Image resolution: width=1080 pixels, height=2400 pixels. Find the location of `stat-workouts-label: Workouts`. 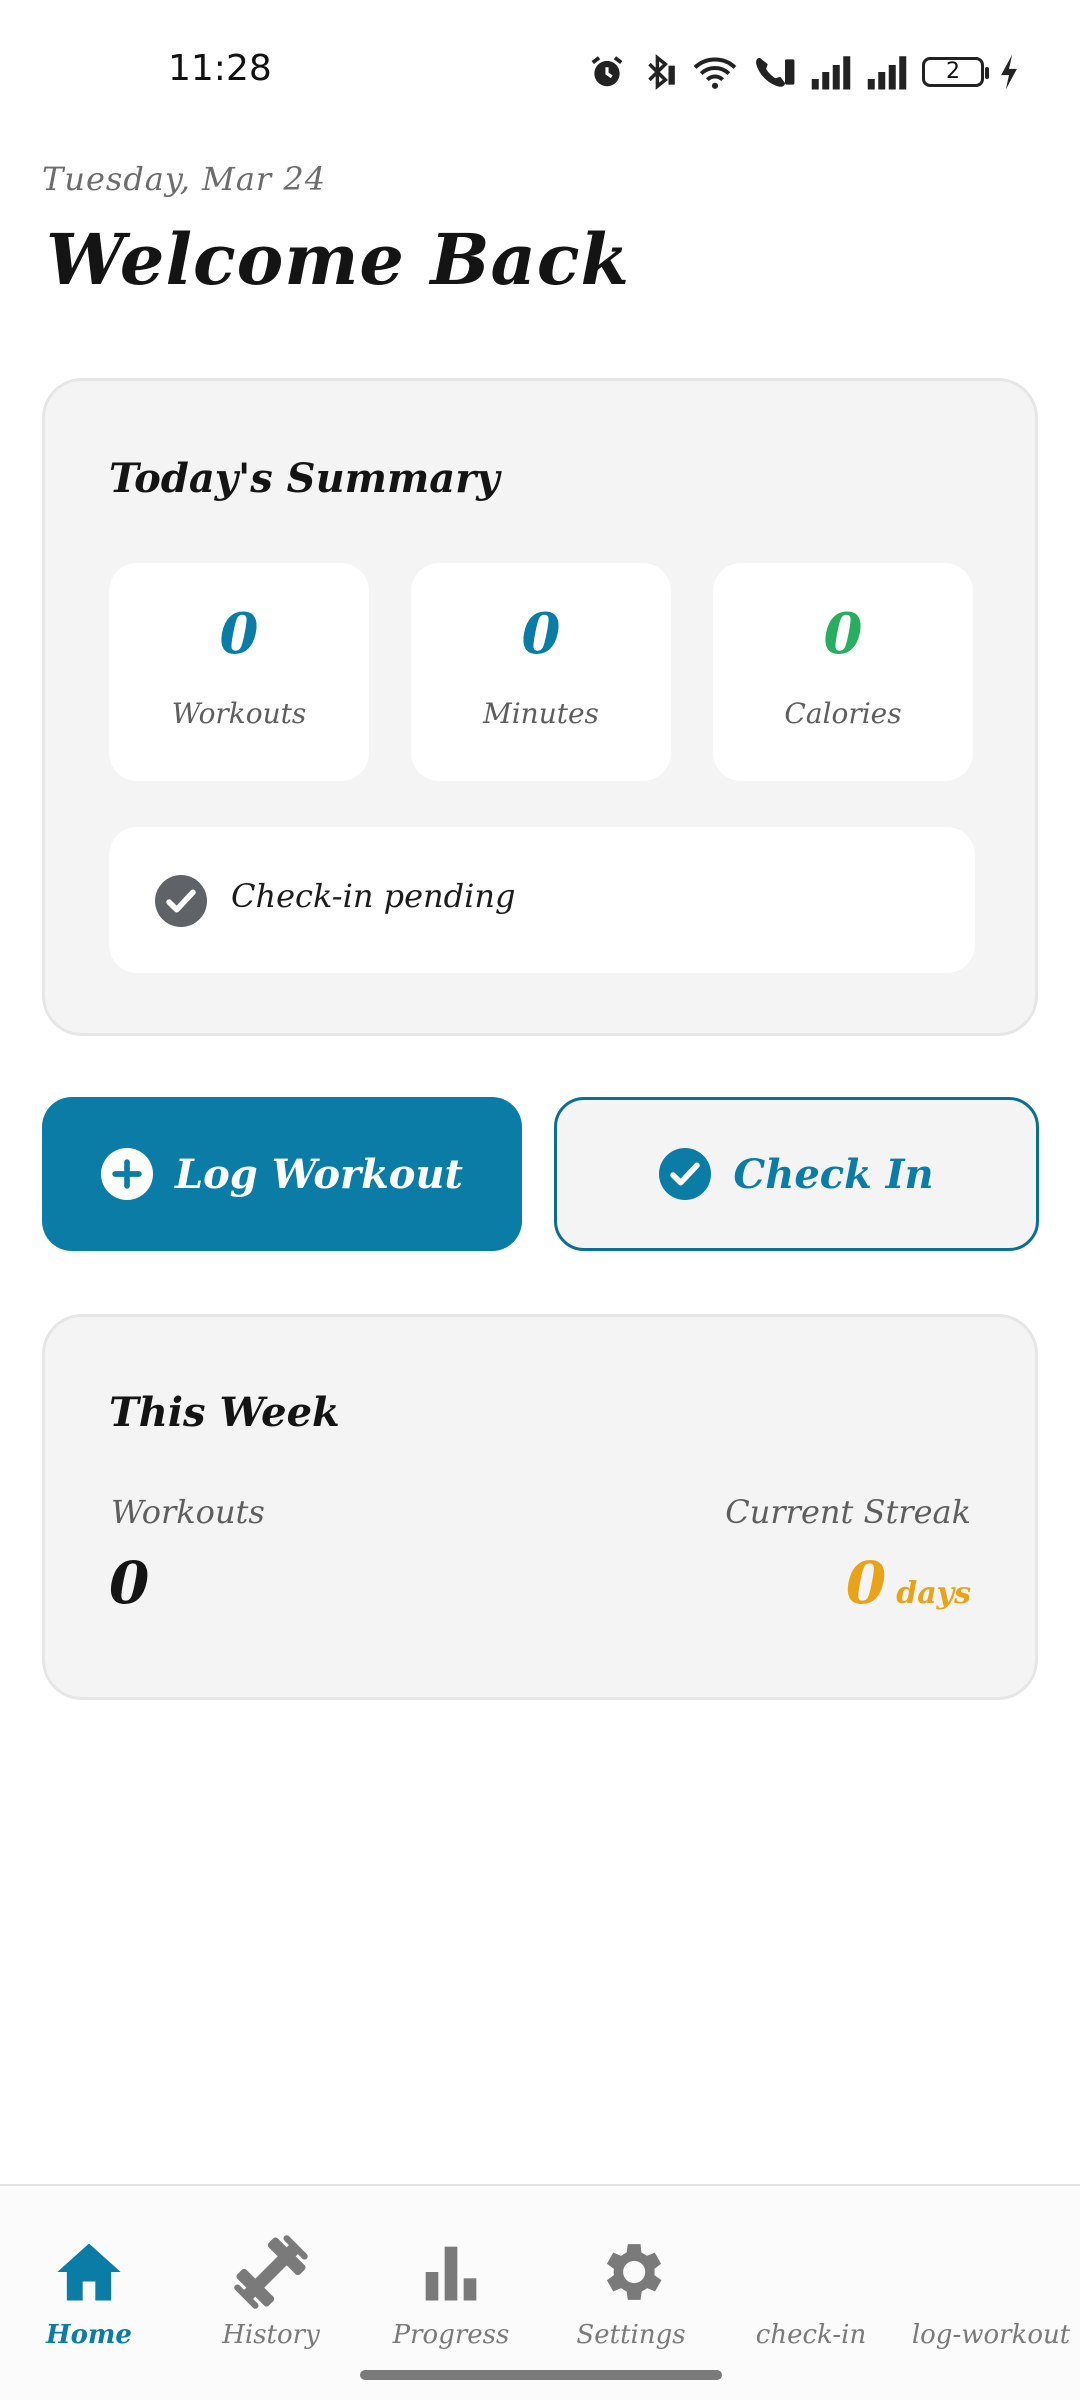

stat-workouts-label: Workouts is located at coordinates (239, 713).